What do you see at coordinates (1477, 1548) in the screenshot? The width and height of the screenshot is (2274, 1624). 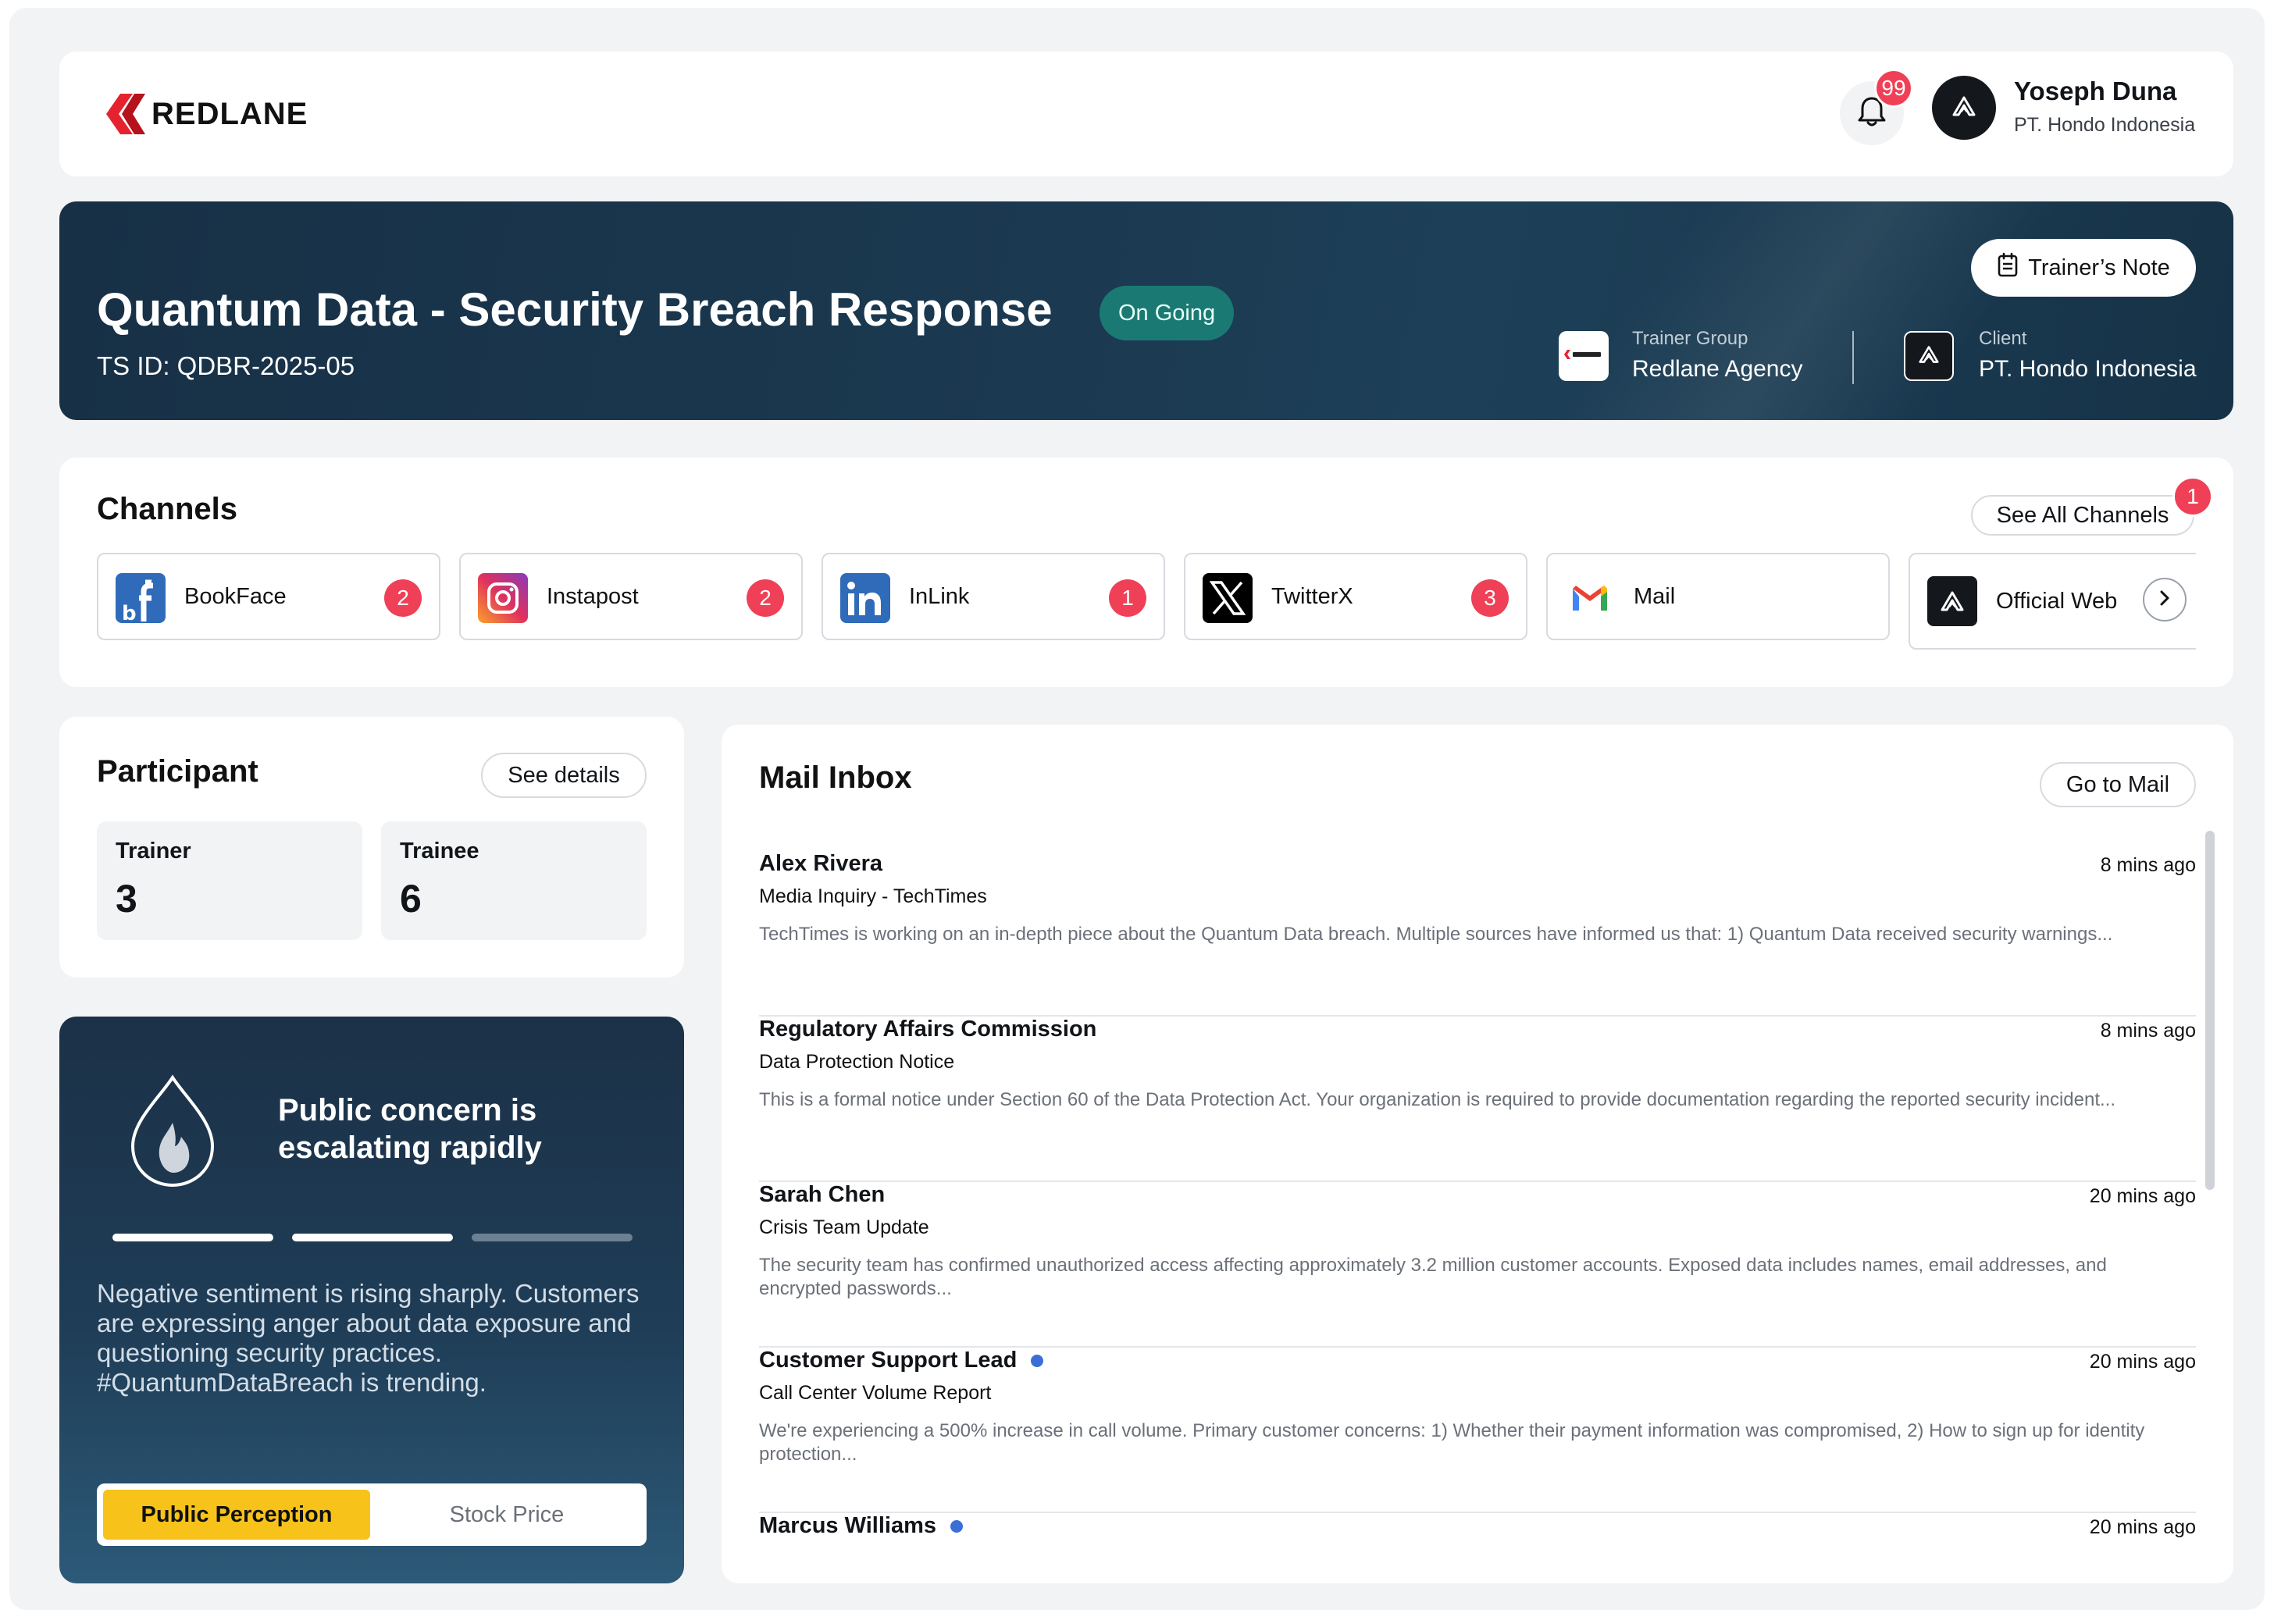 I see `mail-item: Marcus Williams 20 mins ago` at bounding box center [1477, 1548].